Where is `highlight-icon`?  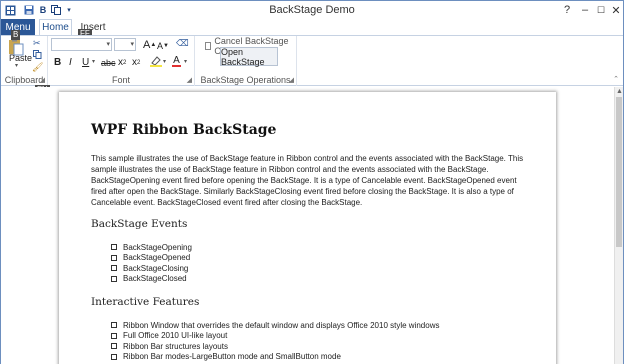 highlight-icon is located at coordinates (156, 62).